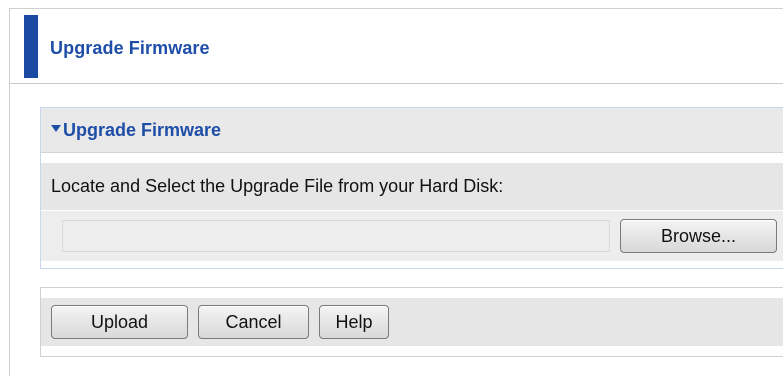  I want to click on header-accent-bar, so click(31, 46).